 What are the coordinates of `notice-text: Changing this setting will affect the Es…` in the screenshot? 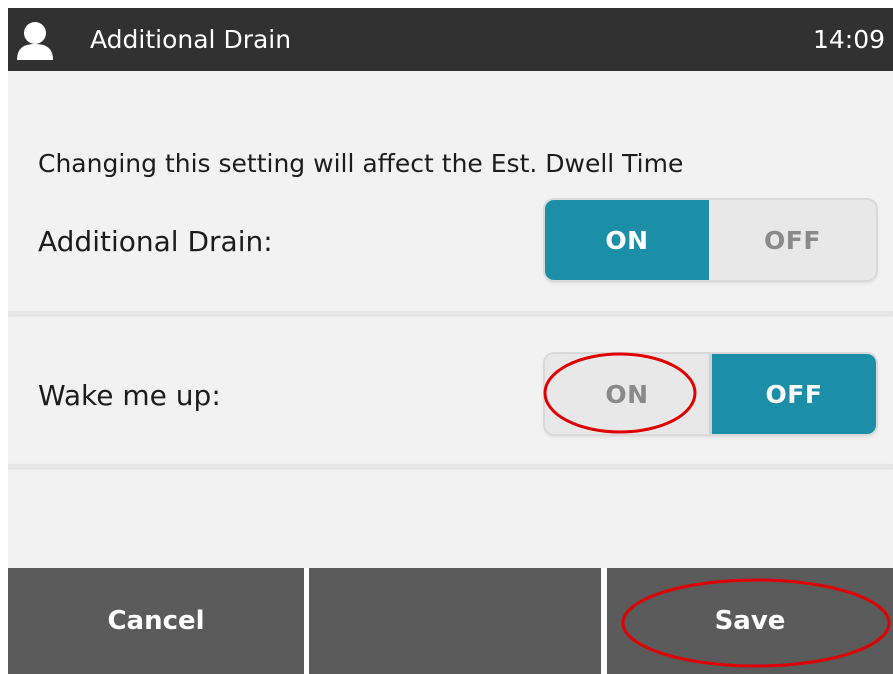 It's located at (361, 163).